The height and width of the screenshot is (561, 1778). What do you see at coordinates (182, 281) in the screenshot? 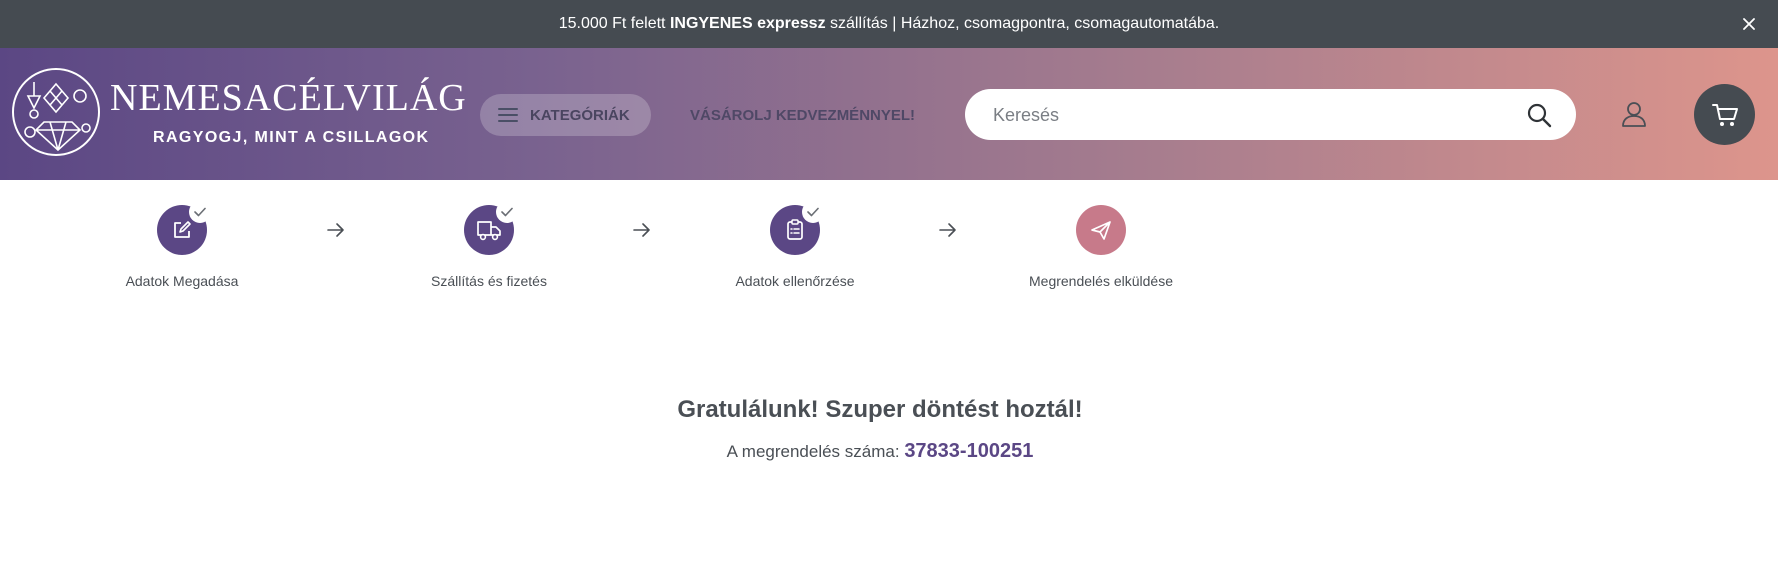
I see `step-label: Adatok Megadása` at bounding box center [182, 281].